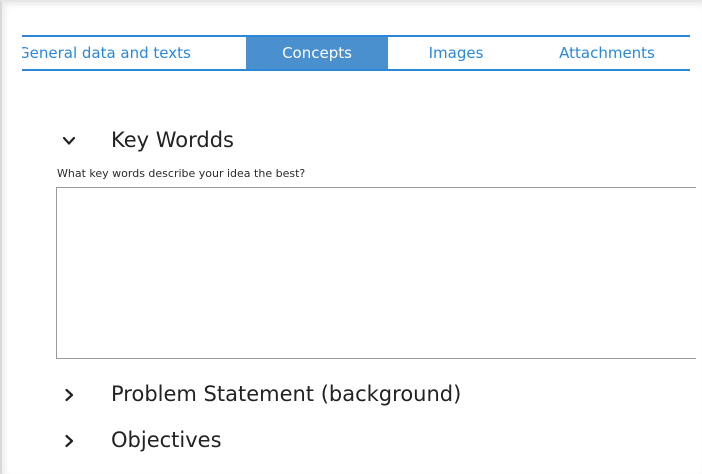 This screenshot has width=702, height=474. What do you see at coordinates (69, 140) in the screenshot?
I see `chevron-down-icon` at bounding box center [69, 140].